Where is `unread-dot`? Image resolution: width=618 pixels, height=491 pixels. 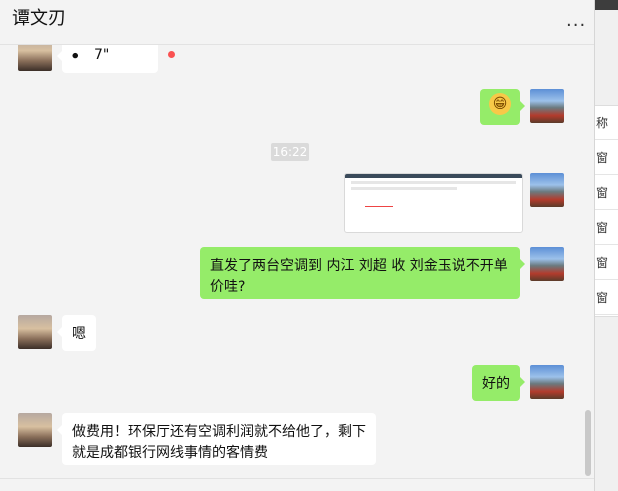
unread-dot is located at coordinates (171, 54).